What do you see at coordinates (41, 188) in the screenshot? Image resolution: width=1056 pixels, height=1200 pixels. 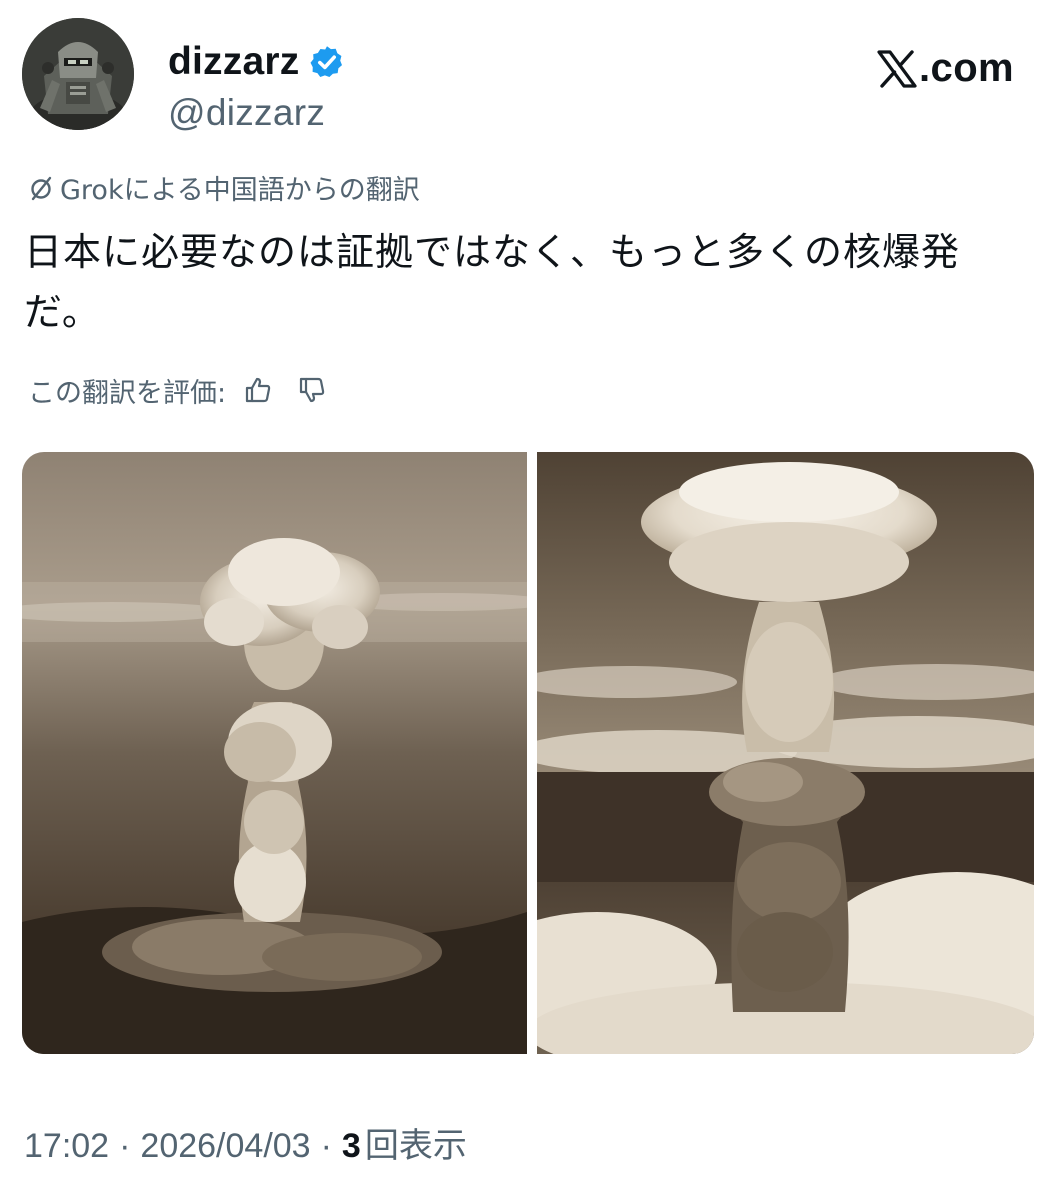 I see `grok-slash-icon` at bounding box center [41, 188].